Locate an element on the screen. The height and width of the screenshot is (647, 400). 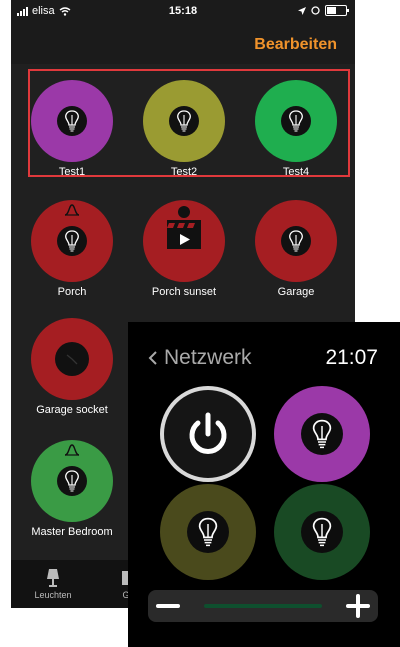
socket-icon is located at coordinates (72, 359).